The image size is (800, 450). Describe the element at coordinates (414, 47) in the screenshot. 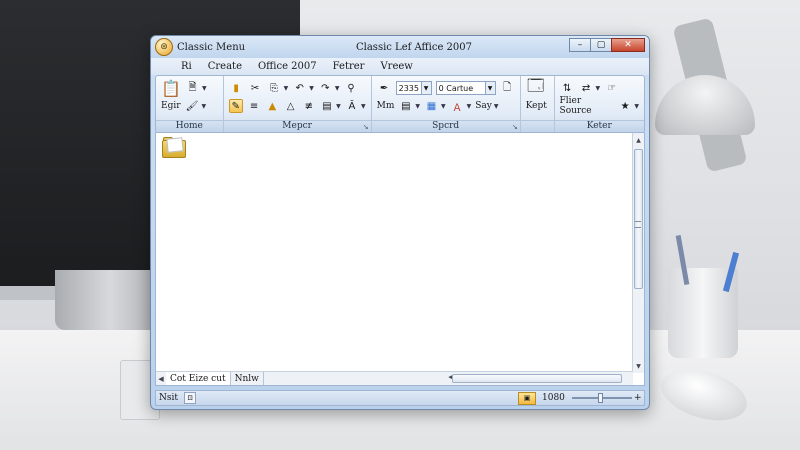

I see `window-title: Classic Lef Affice 2007` at that location.